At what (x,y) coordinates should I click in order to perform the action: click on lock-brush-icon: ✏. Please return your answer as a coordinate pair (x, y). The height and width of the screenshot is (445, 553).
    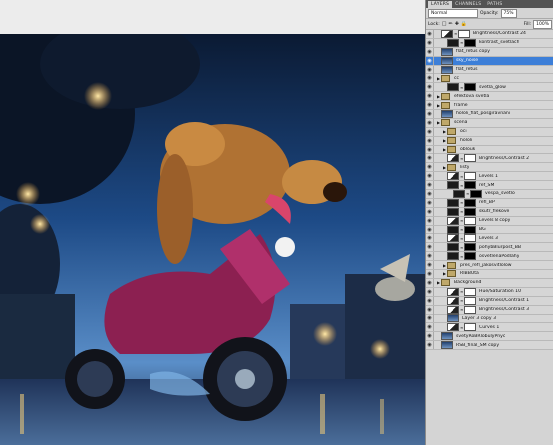
    Looking at the image, I should click on (451, 24).